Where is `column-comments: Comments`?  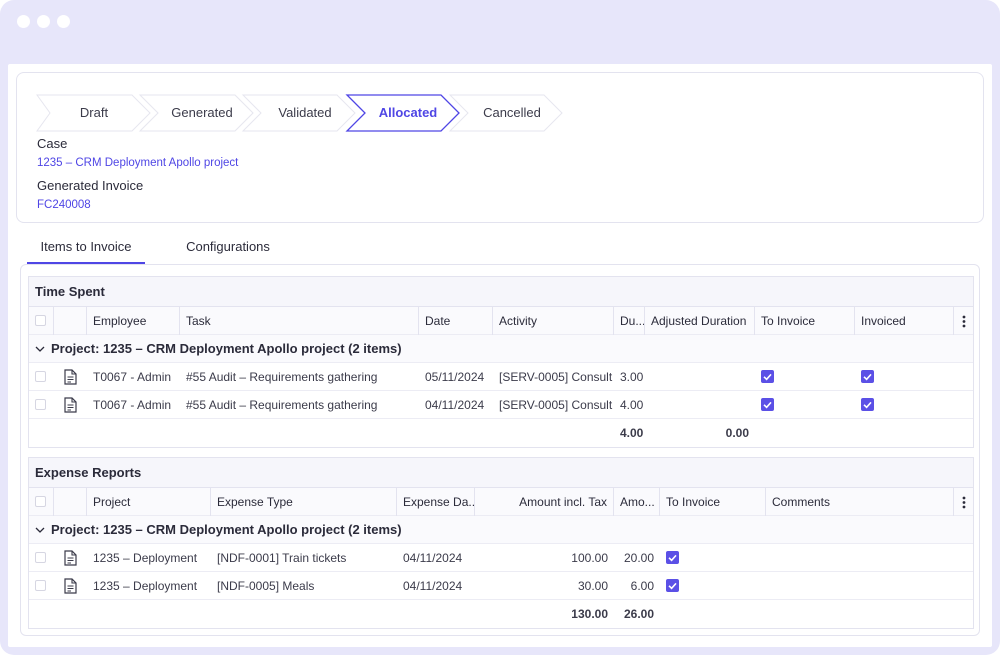 column-comments: Comments is located at coordinates (860, 502).